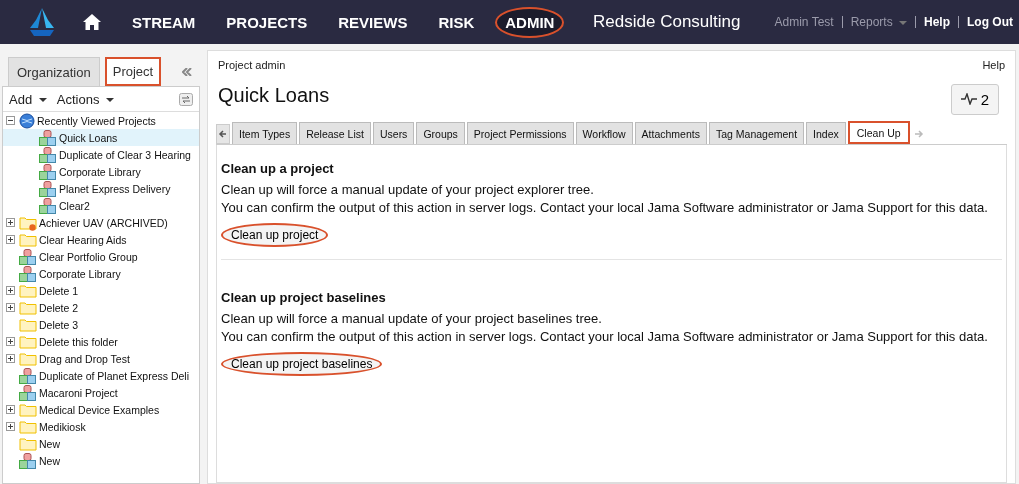  What do you see at coordinates (101, 341) in the screenshot?
I see `tree-item: Delete this folder` at bounding box center [101, 341].